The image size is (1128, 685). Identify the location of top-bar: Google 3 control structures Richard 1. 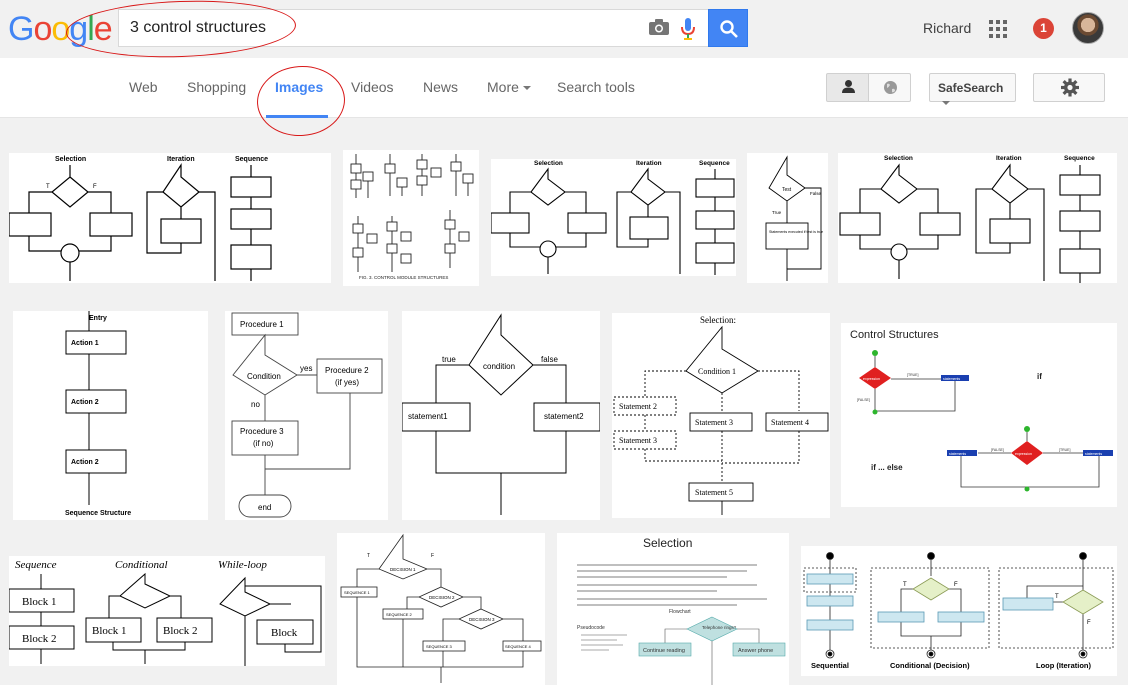
(564, 29).